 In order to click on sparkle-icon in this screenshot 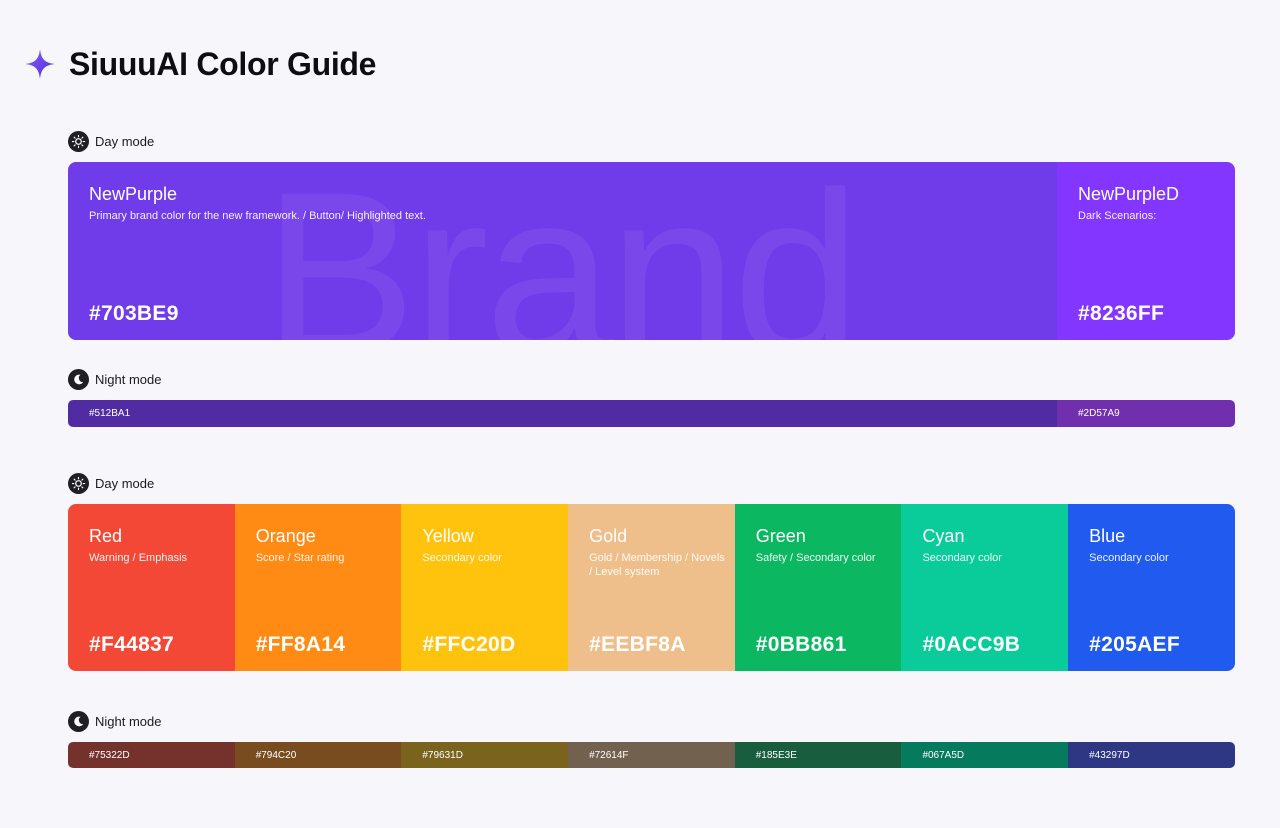, I will do `click(40, 64)`.